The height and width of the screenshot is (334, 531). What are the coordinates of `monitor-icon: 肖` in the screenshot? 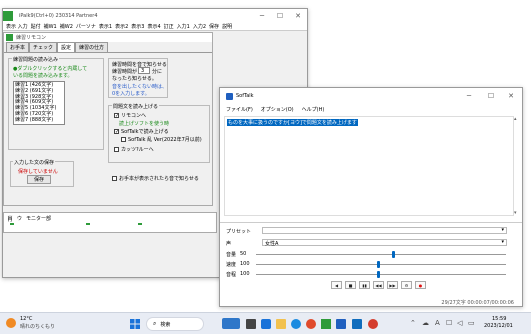 It's located at (10, 219).